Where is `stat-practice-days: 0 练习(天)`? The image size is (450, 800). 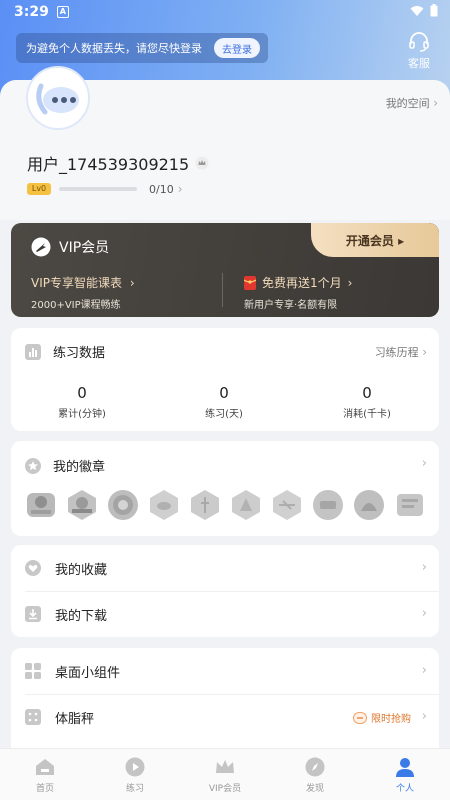 stat-practice-days: 0 练习(天) is located at coordinates (224, 402).